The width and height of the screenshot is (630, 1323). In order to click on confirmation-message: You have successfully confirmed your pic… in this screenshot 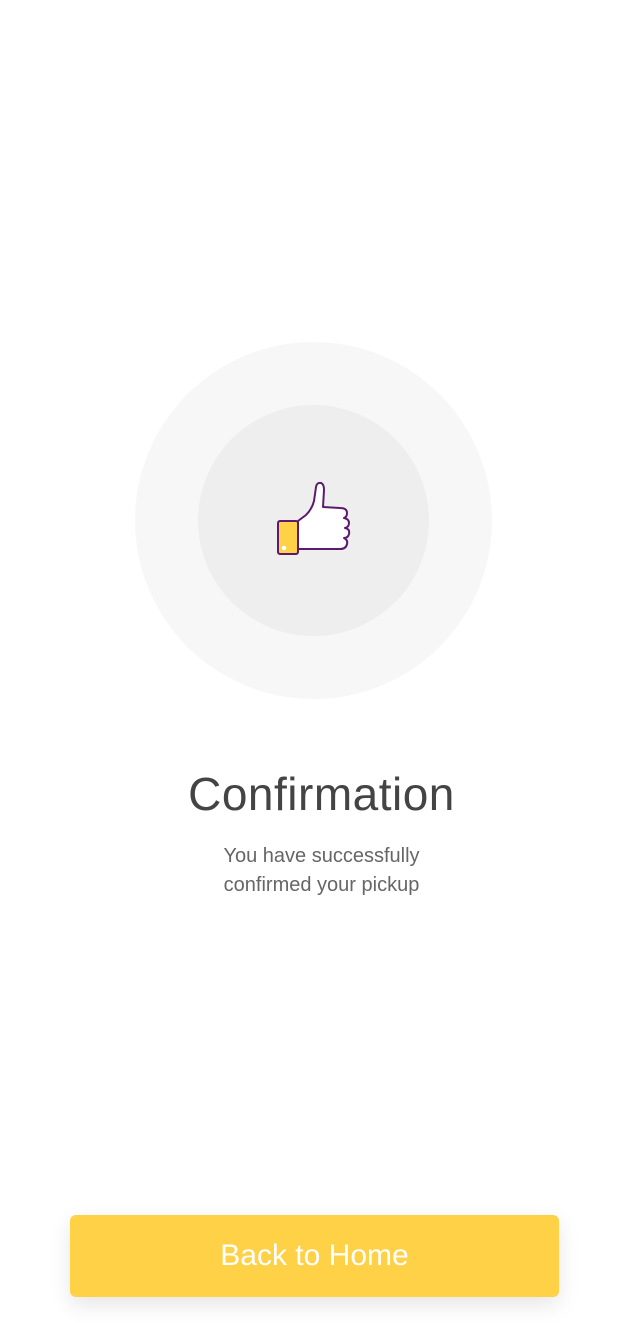, I will do `click(315, 871)`.